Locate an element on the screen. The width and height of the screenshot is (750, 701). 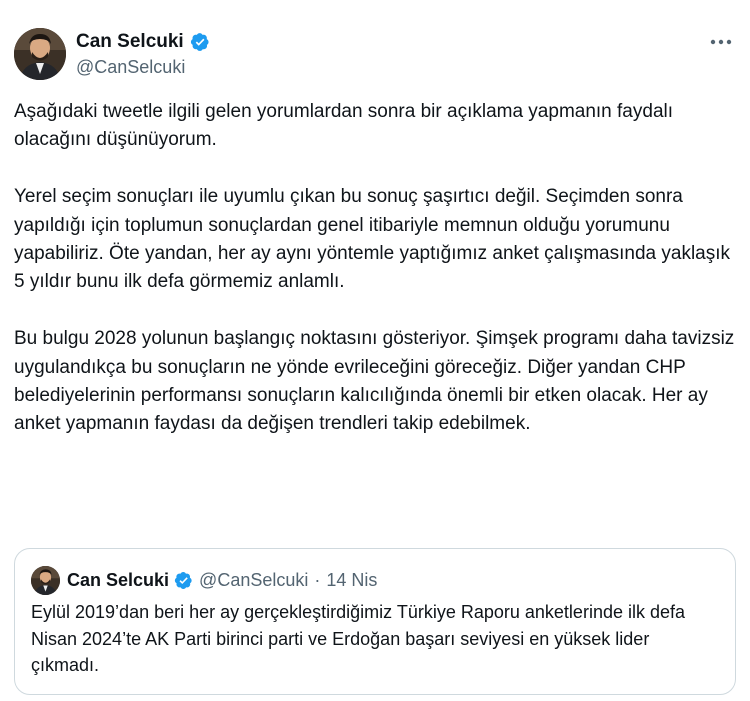
quoted-author-avatar is located at coordinates (45, 580).